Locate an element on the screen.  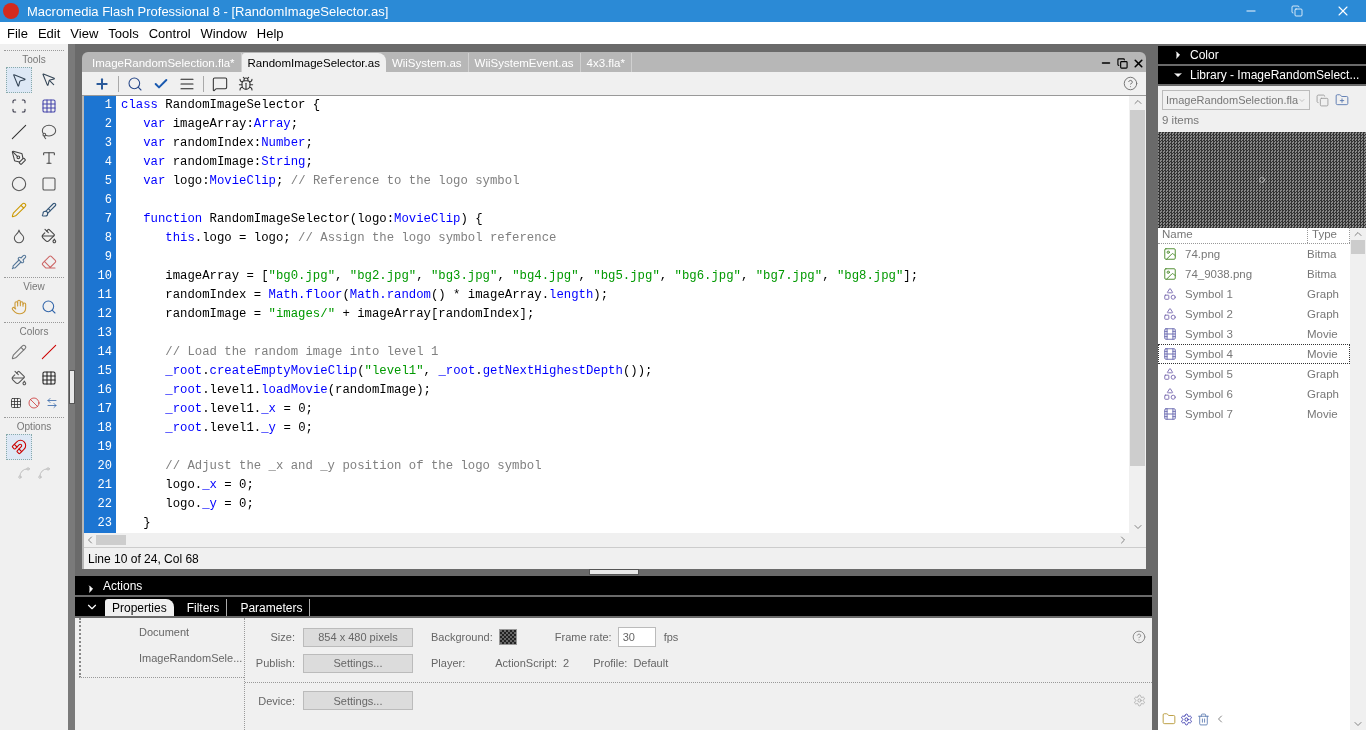
code-line: randomImage = "images/" + imageArray[randomIndex]; is located at coordinates (350, 314).